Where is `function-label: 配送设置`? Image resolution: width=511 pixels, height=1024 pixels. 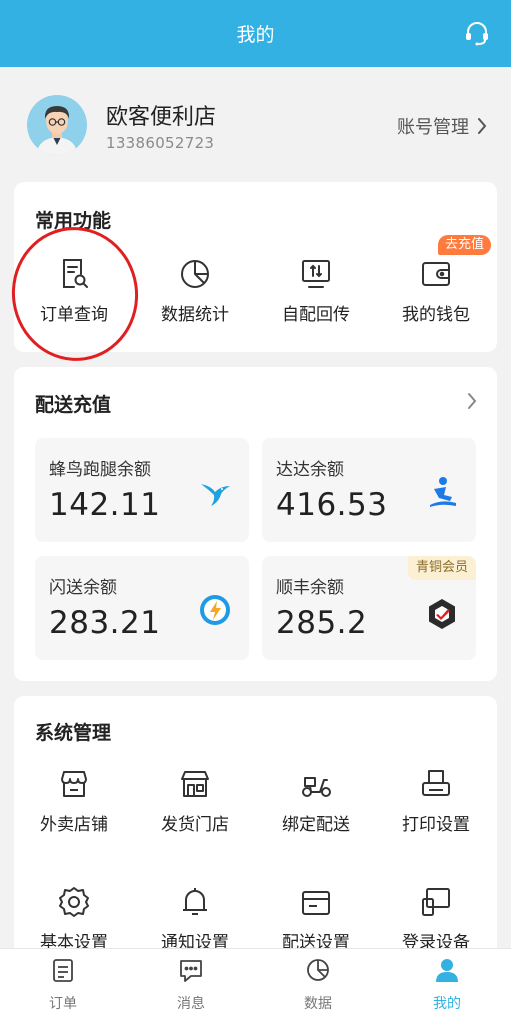
function-label: 配送设置 is located at coordinates (316, 940).